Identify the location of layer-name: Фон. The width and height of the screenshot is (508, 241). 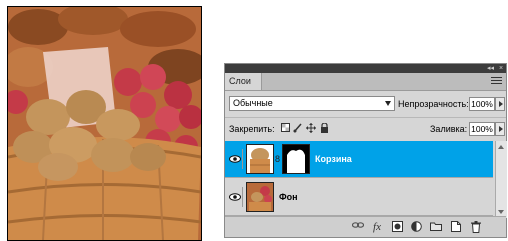
(288, 197).